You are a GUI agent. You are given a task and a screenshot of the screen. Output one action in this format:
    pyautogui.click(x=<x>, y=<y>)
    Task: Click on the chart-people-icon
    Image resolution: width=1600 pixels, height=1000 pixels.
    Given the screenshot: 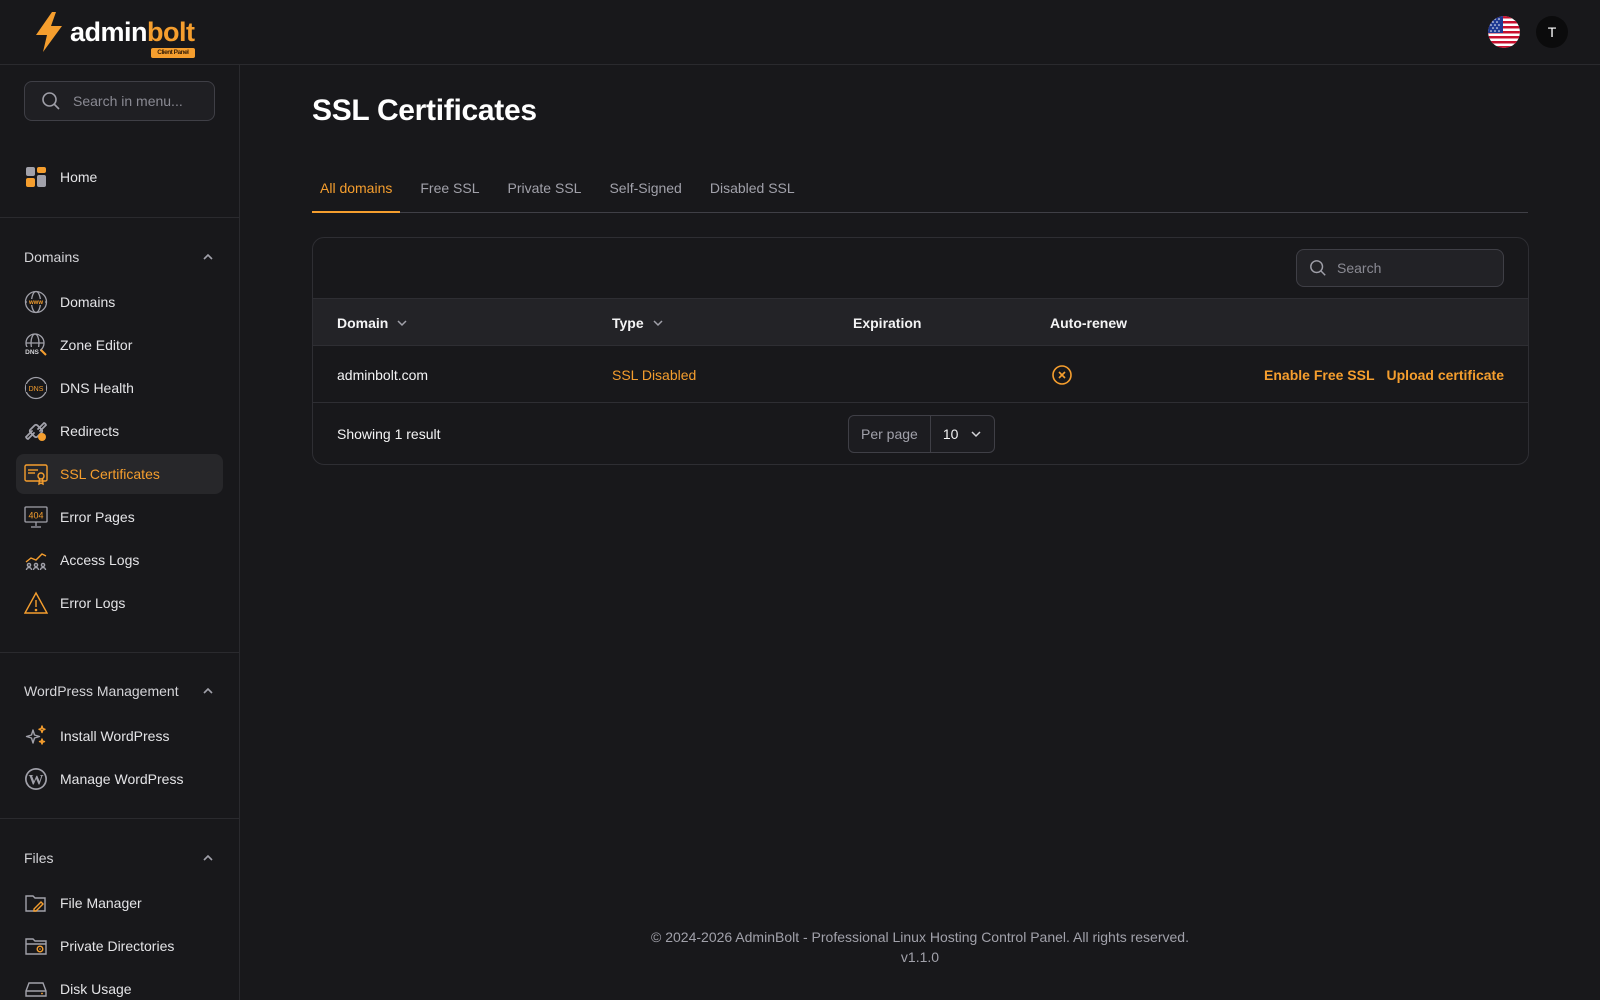 What is the action you would take?
    pyautogui.click(x=36, y=560)
    